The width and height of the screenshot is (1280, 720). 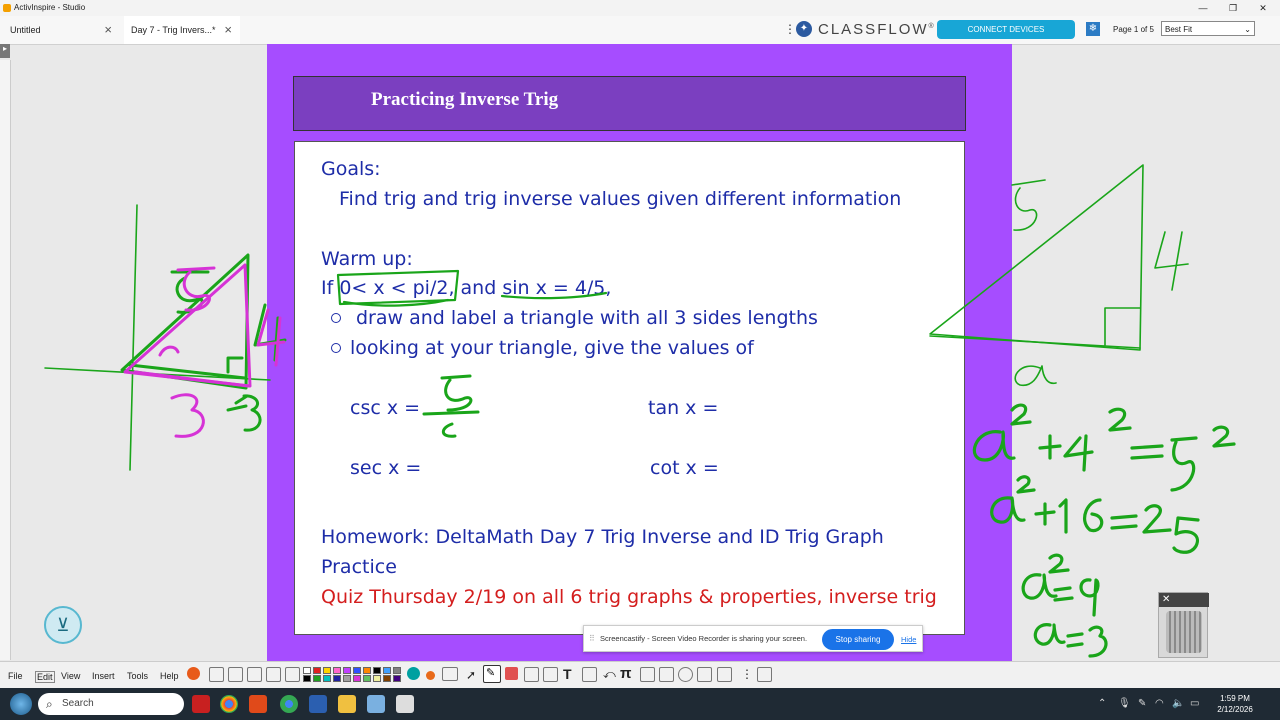 I want to click on pen-tool-icon: ✎, so click(x=492, y=674).